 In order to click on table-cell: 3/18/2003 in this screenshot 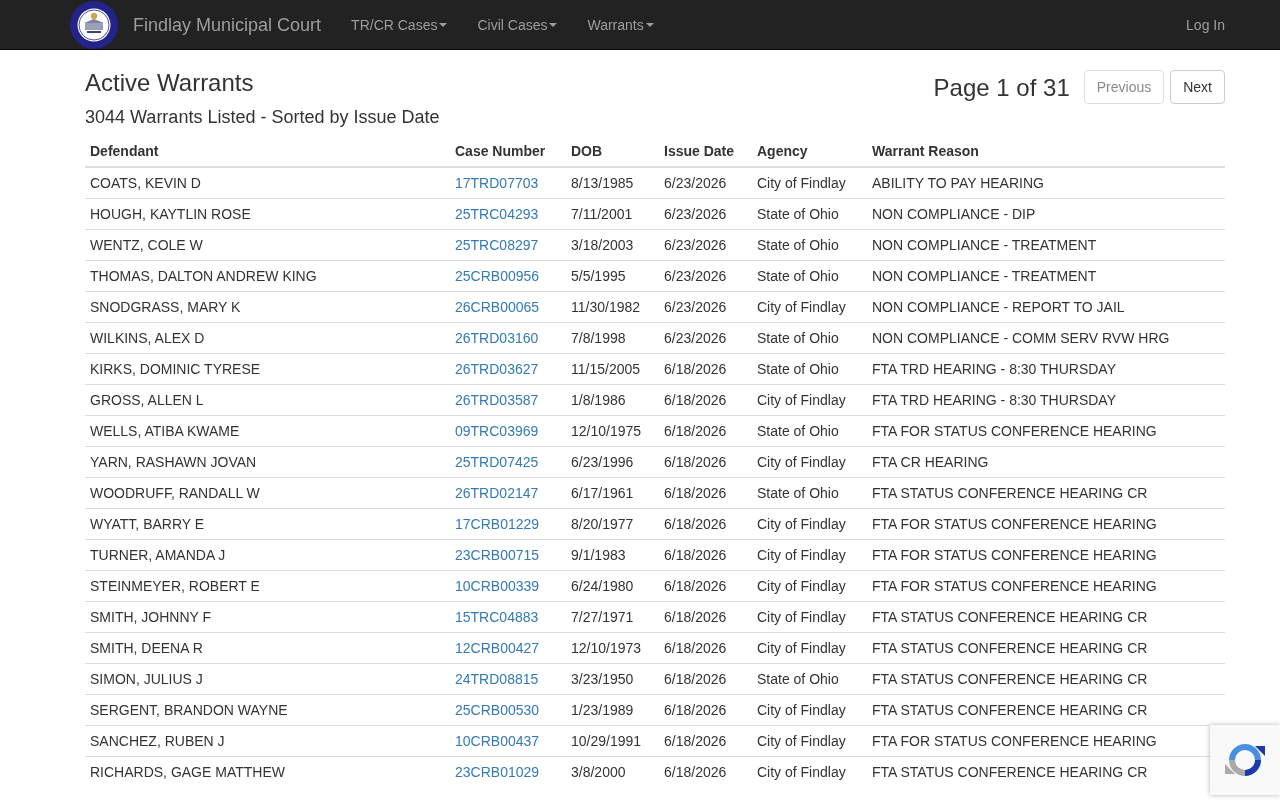, I will do `click(612, 245)`.